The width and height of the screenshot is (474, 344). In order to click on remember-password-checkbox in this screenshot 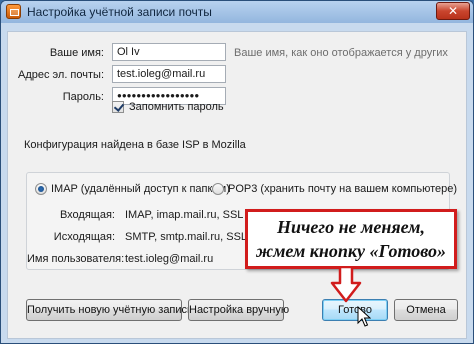, I will do `click(118, 107)`.